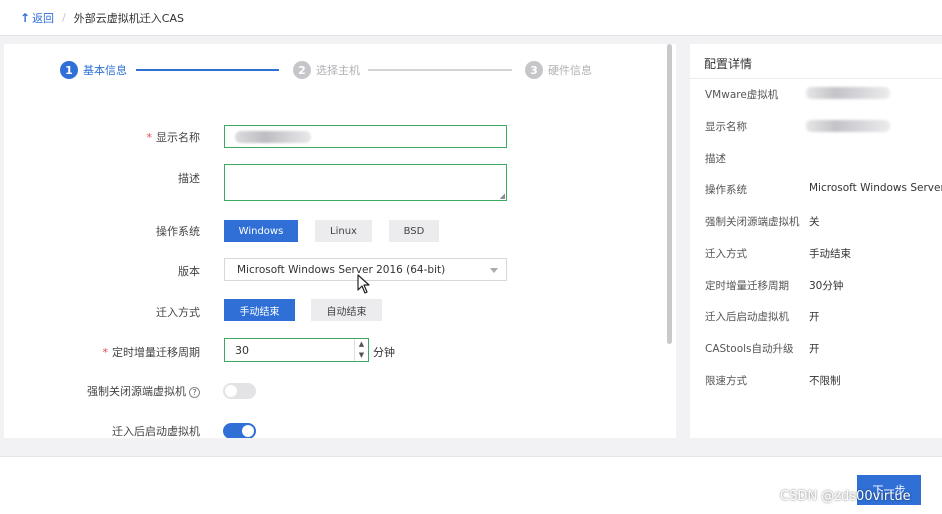 This screenshot has width=942, height=514. What do you see at coordinates (173, 137) in the screenshot?
I see `display-name-label: * 显示名称` at bounding box center [173, 137].